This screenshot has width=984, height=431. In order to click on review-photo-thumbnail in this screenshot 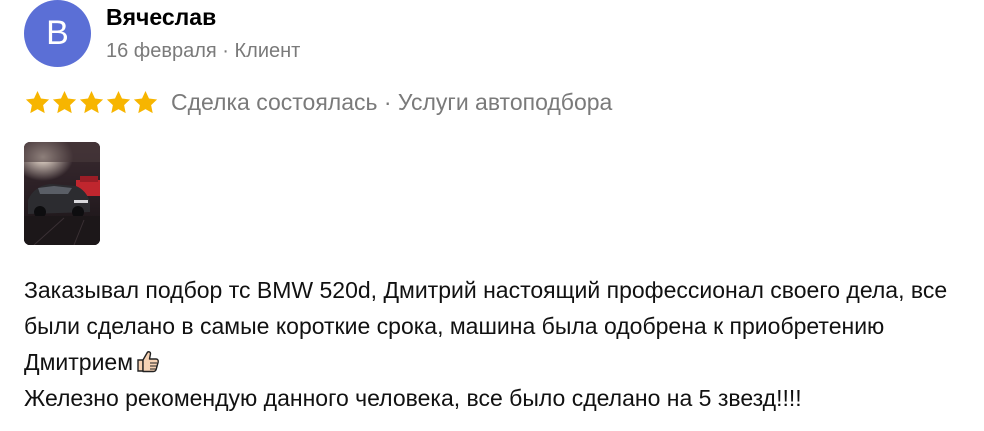, I will do `click(62, 193)`.